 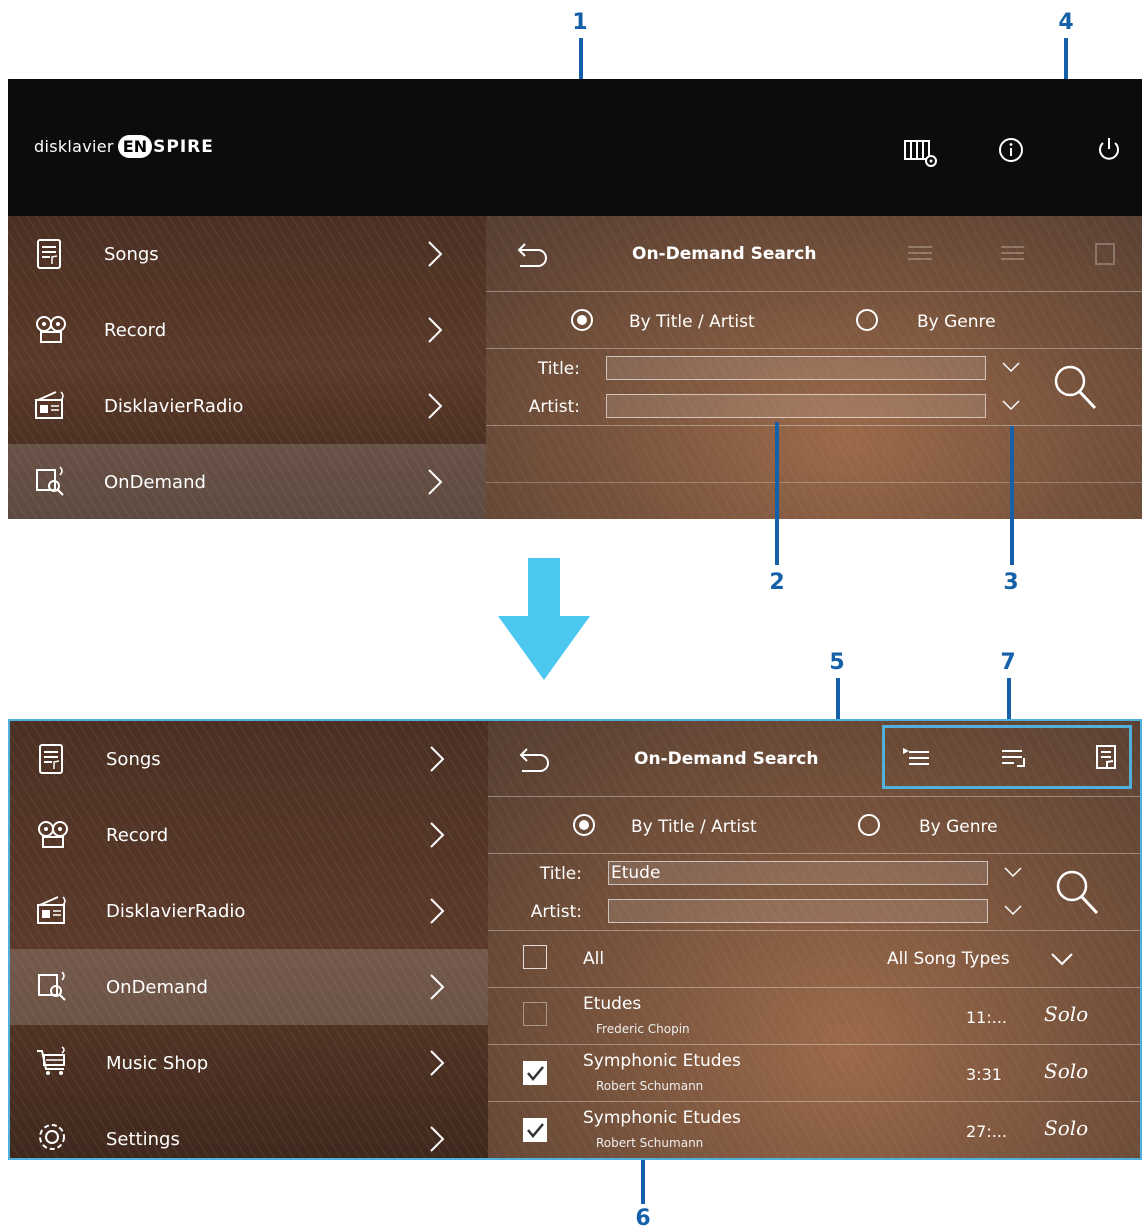 I want to click on power-icon, so click(x=1109, y=149).